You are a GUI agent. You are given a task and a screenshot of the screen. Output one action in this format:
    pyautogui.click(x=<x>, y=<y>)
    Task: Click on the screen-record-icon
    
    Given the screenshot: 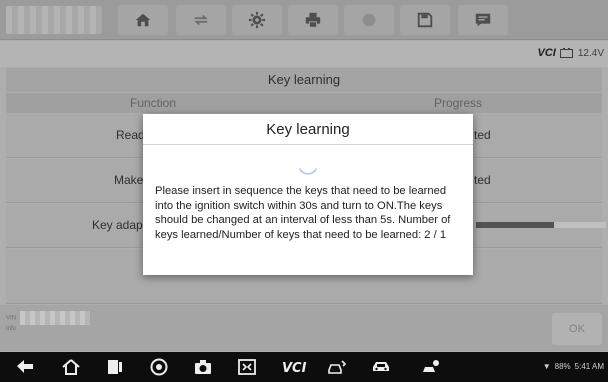 What is the action you would take?
    pyautogui.click(x=247, y=367)
    